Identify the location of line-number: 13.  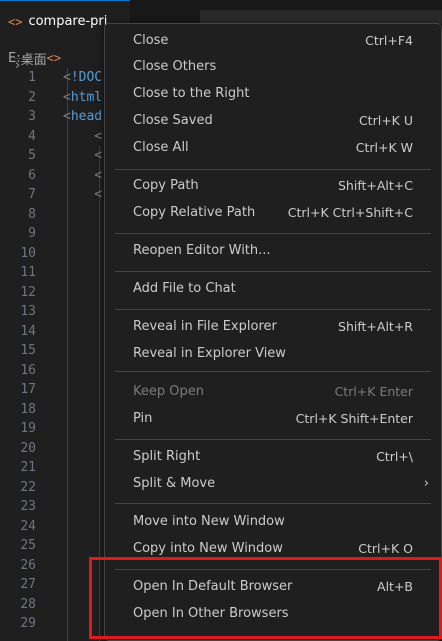
(28, 311).